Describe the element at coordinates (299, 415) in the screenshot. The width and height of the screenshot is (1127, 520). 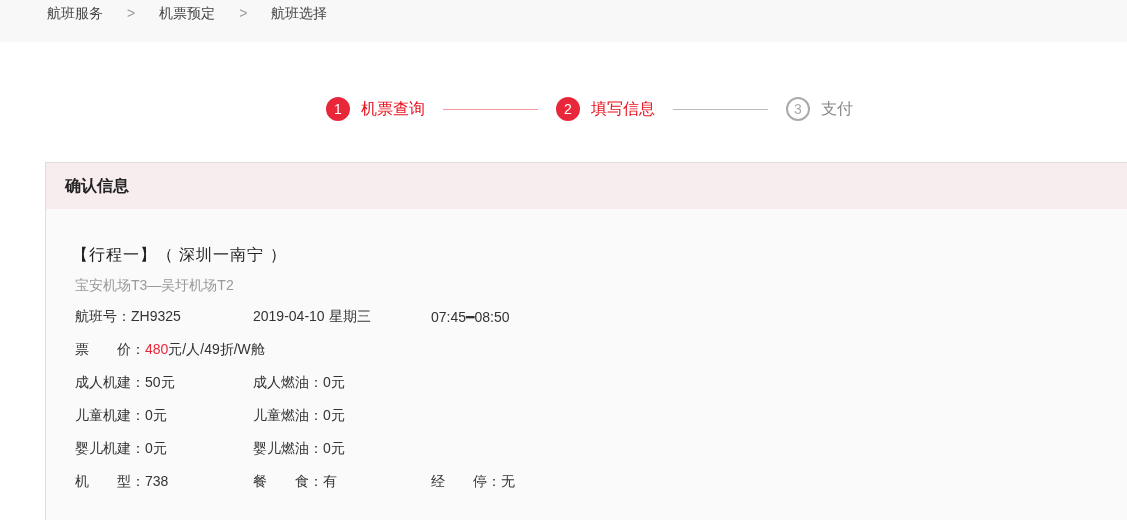
I see `fee-info: 儿童燃油：0元` at that location.